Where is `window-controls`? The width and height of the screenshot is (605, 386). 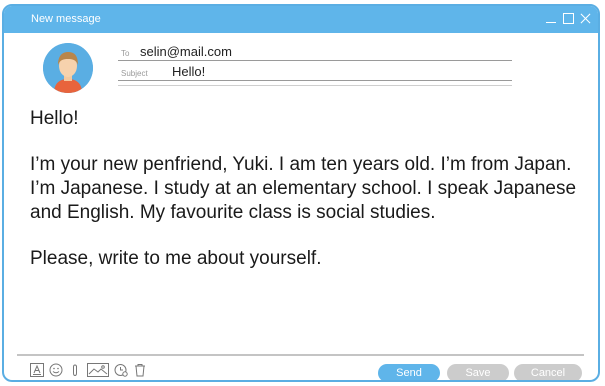 window-controls is located at coordinates (568, 18).